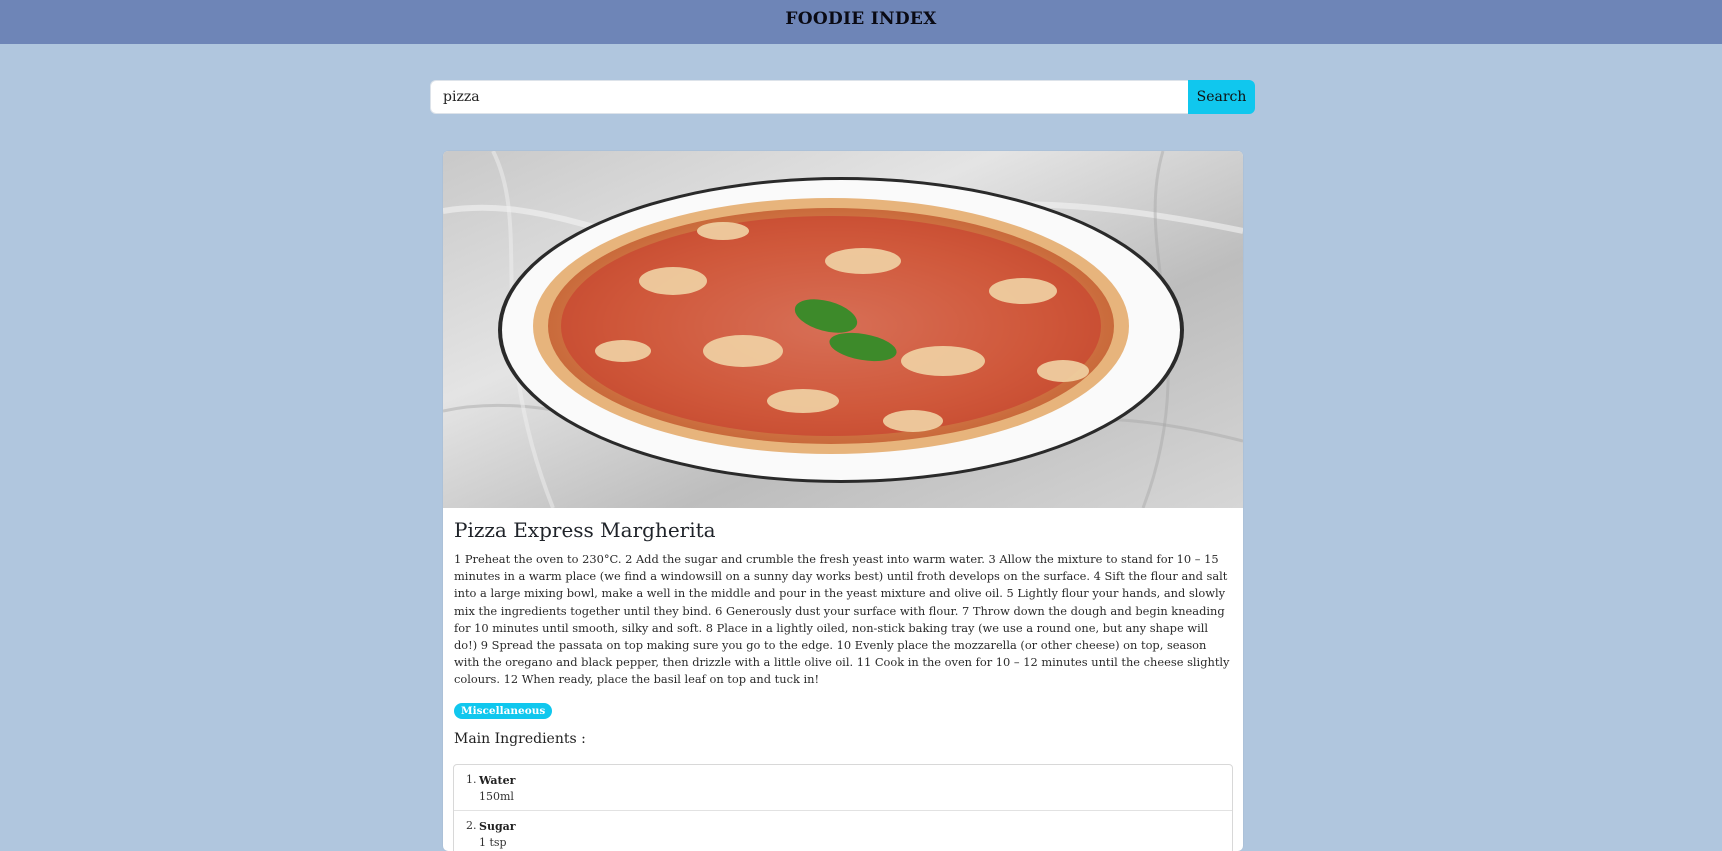 Image resolution: width=1722 pixels, height=851 pixels. Describe the element at coordinates (843, 788) in the screenshot. I see `ingredient-item: 1. Water 150ml` at that location.